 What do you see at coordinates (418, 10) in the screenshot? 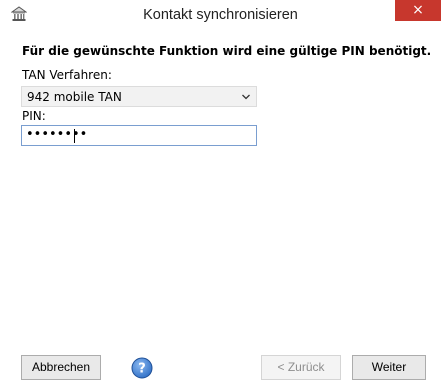
I see `close-button: ×` at bounding box center [418, 10].